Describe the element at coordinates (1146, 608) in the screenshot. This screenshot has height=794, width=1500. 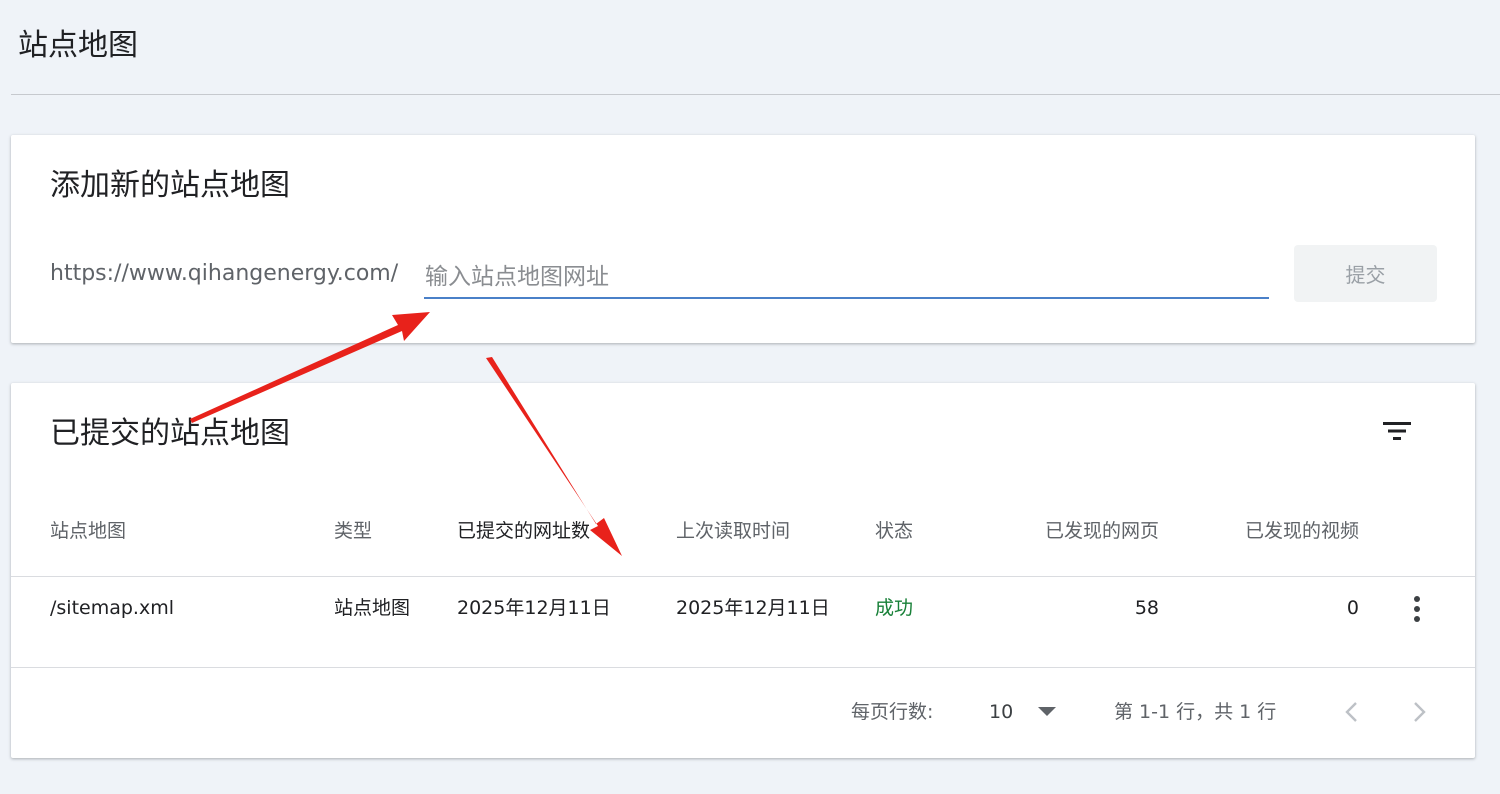
I see `cell-discovered-pages: 58` at that location.